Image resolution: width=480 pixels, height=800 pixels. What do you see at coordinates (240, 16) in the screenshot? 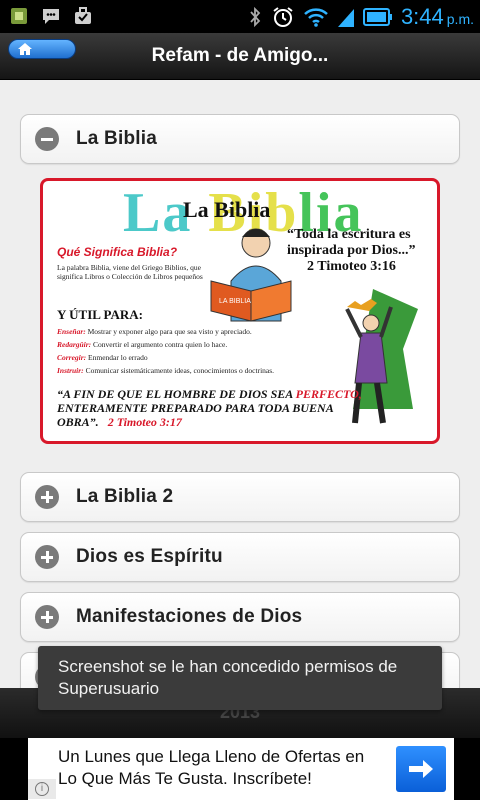
I see `status-bar: 3:44 p.m.` at bounding box center [240, 16].